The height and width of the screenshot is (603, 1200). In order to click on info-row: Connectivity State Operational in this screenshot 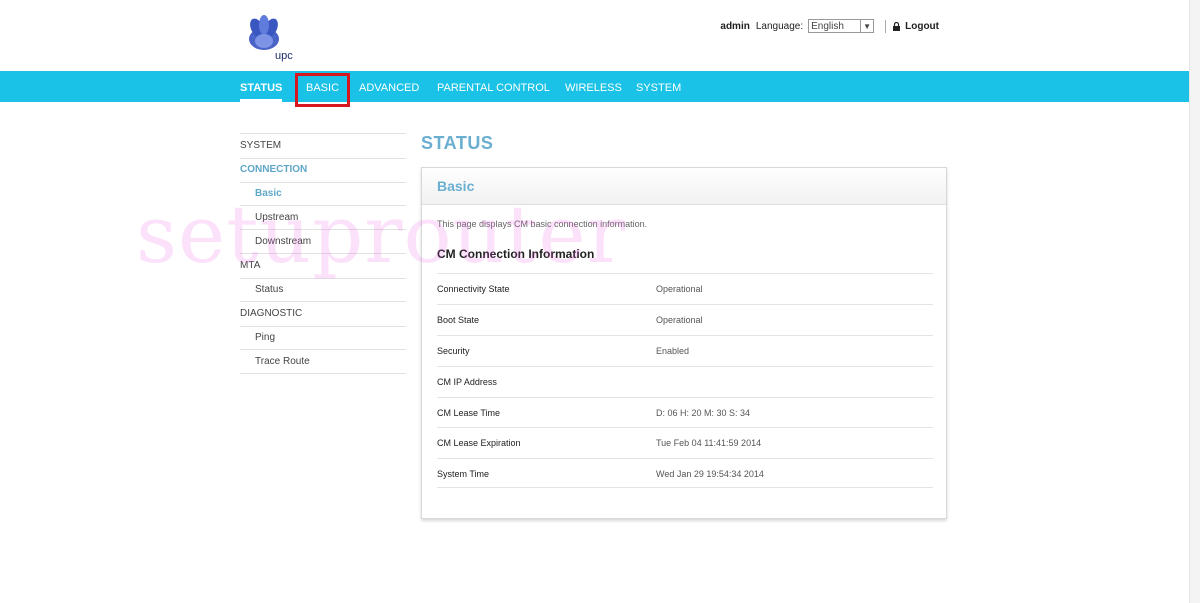, I will do `click(685, 288)`.